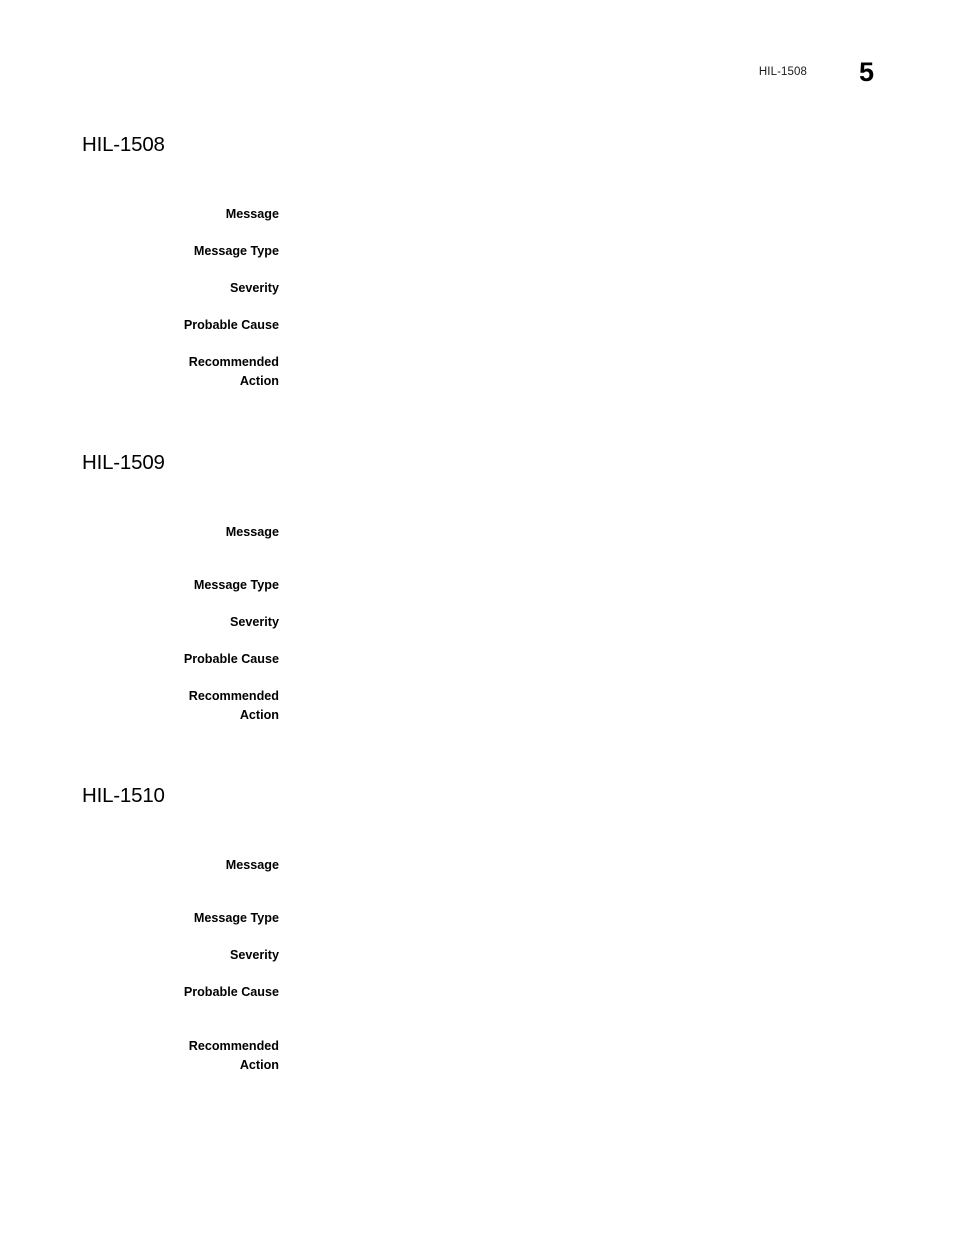 The height and width of the screenshot is (1235, 954). Describe the element at coordinates (477, 79) in the screenshot. I see `page-running-header: HIL-1508 5` at that location.